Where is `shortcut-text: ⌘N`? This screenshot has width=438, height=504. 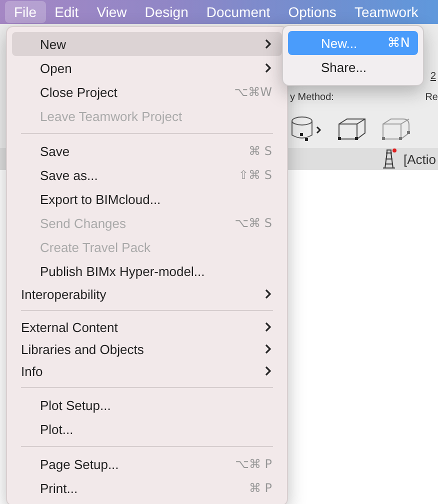 shortcut-text: ⌘N is located at coordinates (398, 43).